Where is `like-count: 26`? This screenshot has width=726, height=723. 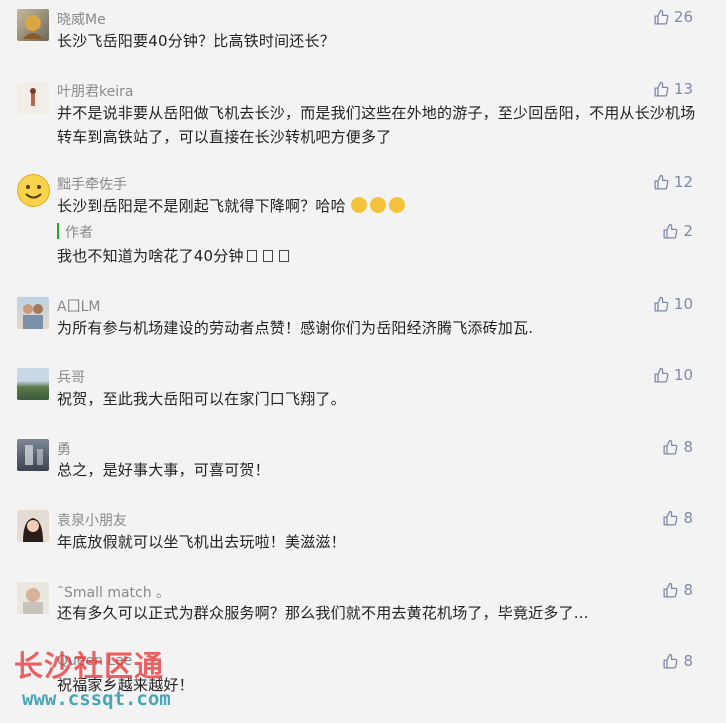
like-count: 26 is located at coordinates (683, 17).